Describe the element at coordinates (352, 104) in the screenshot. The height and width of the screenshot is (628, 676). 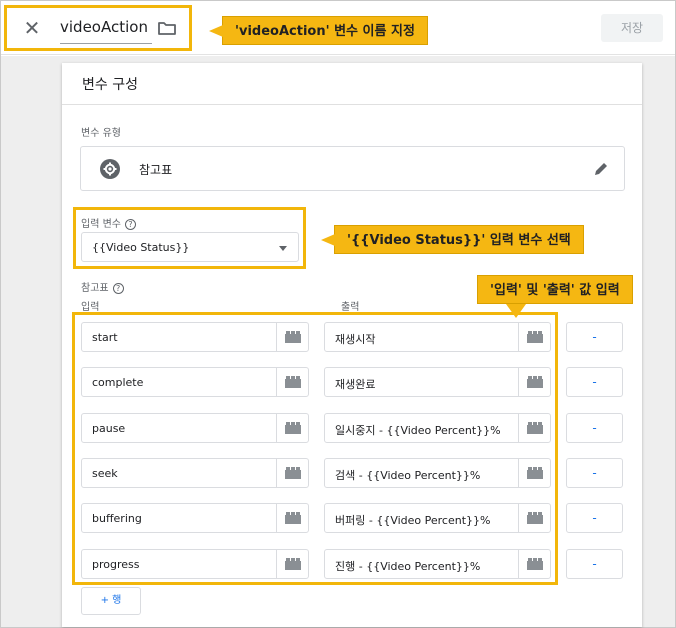
I see `divider` at that location.